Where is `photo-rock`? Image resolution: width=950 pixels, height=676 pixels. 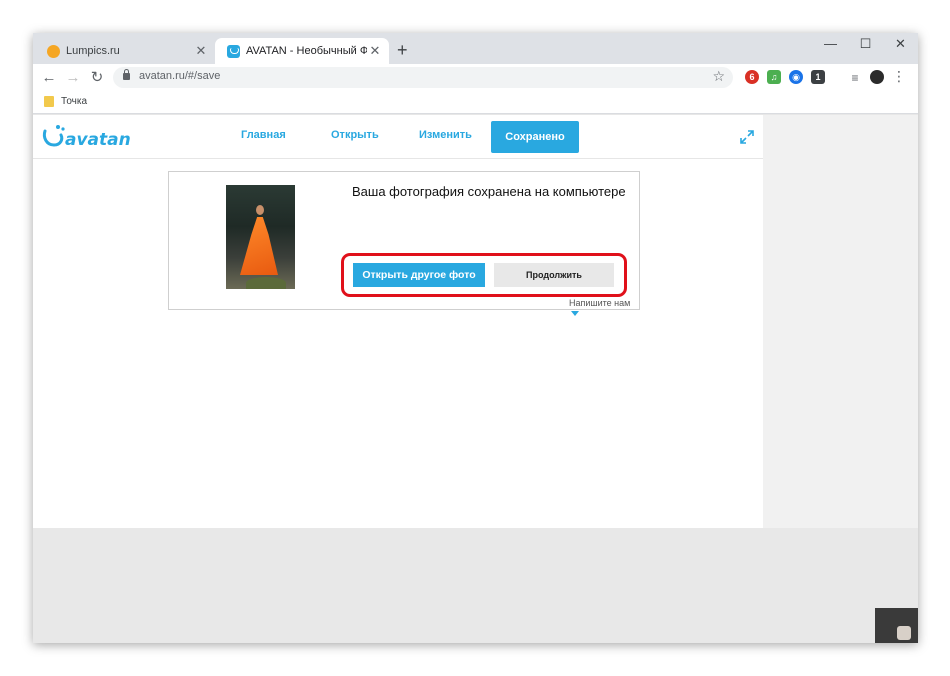 photo-rock is located at coordinates (266, 283).